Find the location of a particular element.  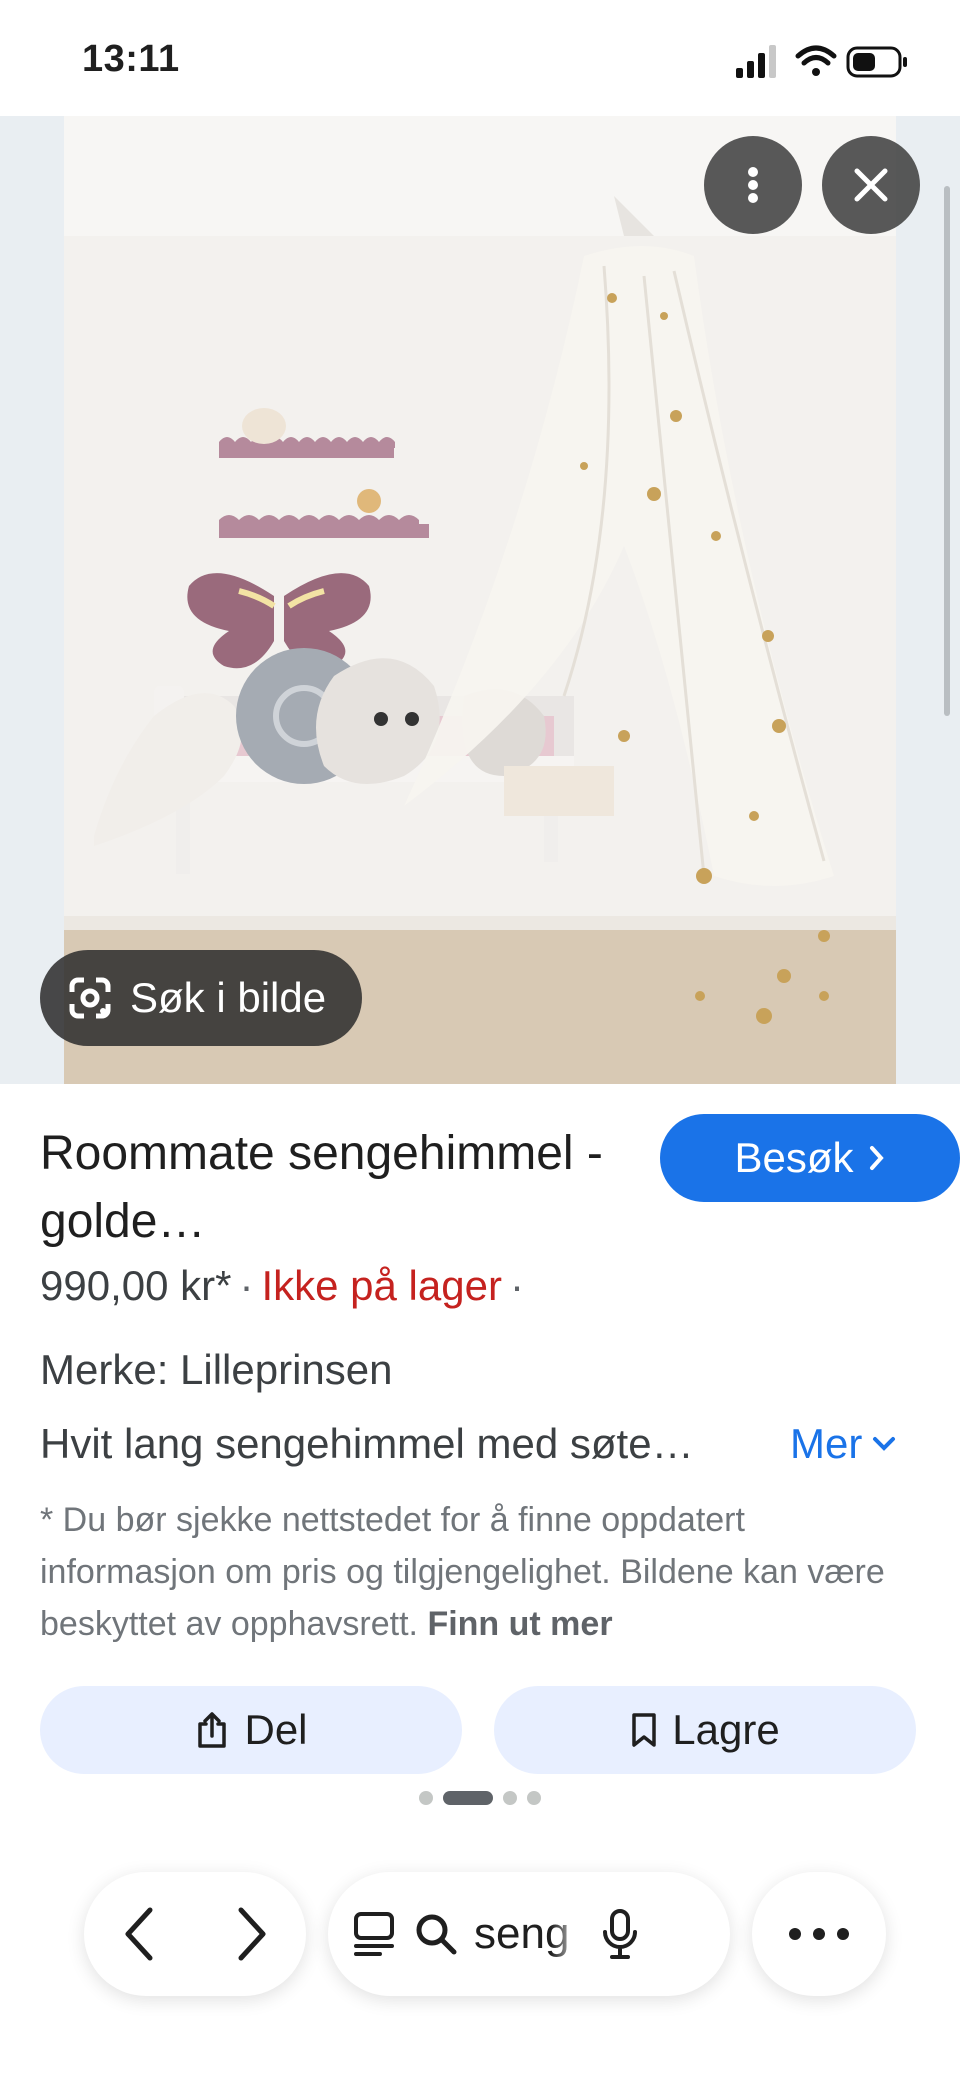

back-button is located at coordinates (140, 1934).